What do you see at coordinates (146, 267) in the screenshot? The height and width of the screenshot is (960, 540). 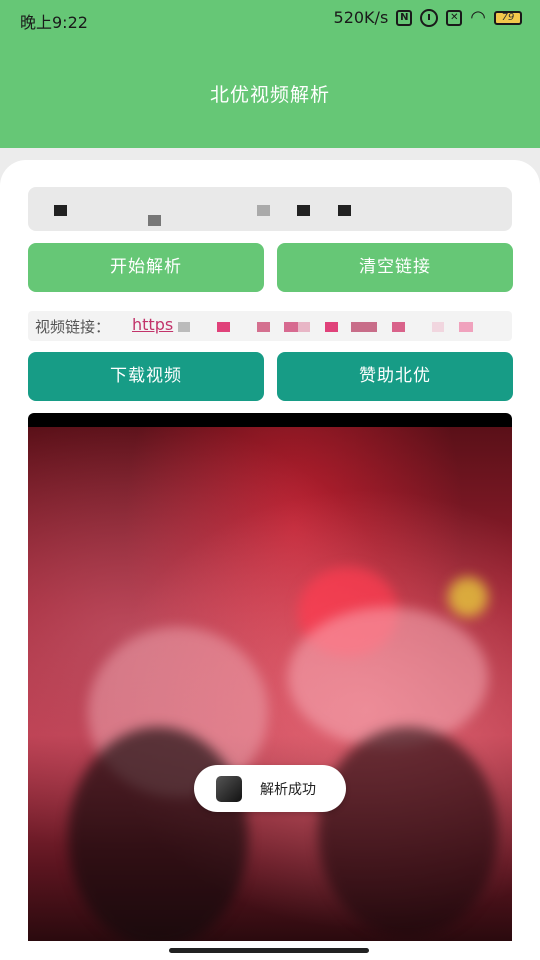 I see `start-parse-button: 开始解析` at bounding box center [146, 267].